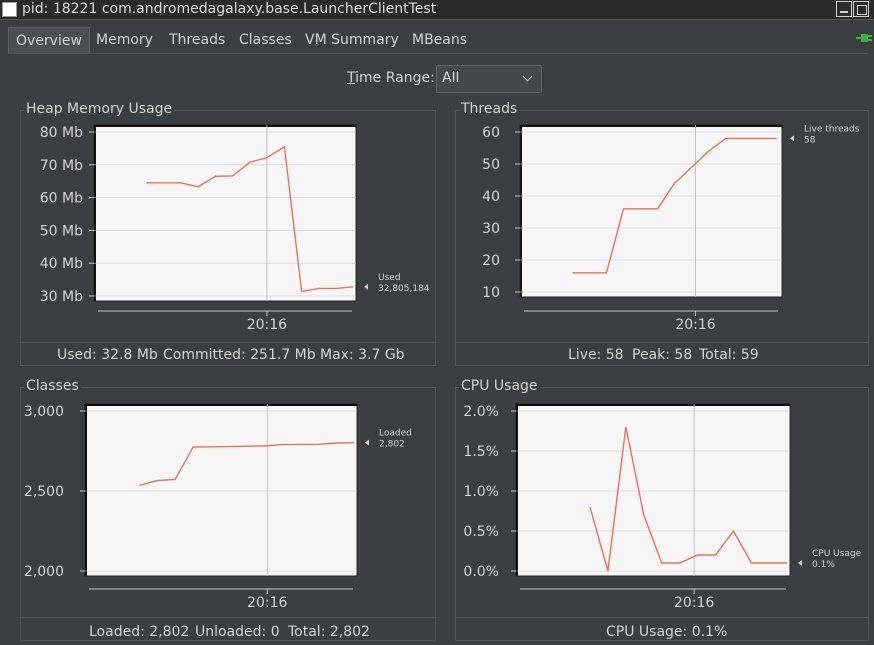 This screenshot has height=645, width=874. Describe the element at coordinates (61, 166) in the screenshot. I see `y-tick-label: 70 Mb` at that location.